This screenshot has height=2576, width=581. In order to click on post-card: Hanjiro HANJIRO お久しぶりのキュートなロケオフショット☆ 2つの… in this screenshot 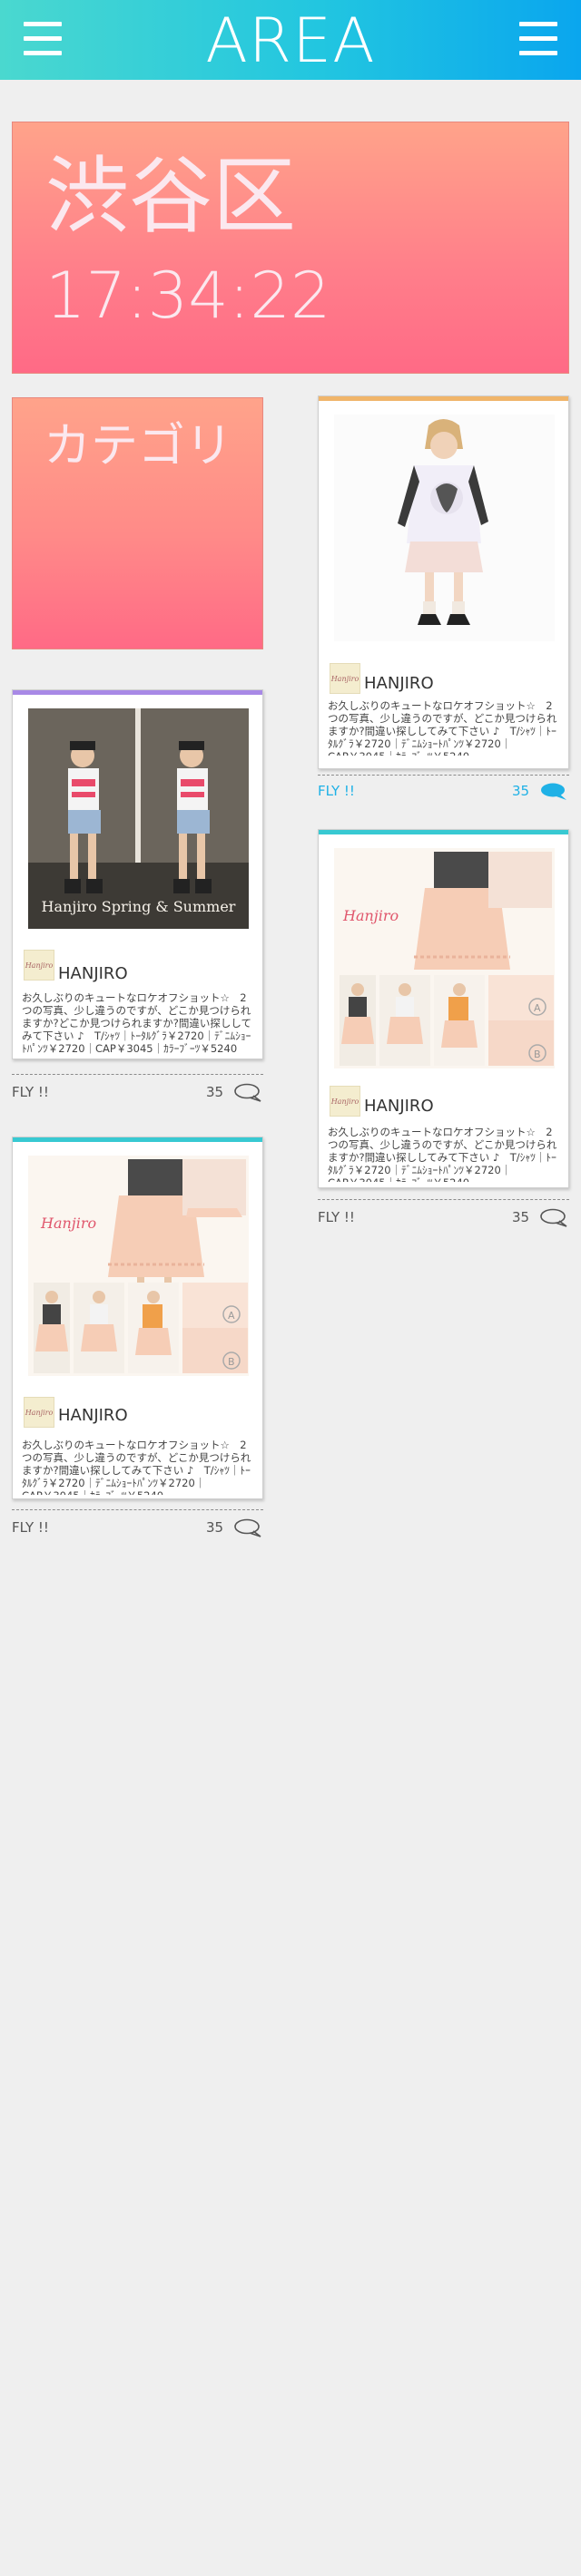, I will do `click(443, 582)`.